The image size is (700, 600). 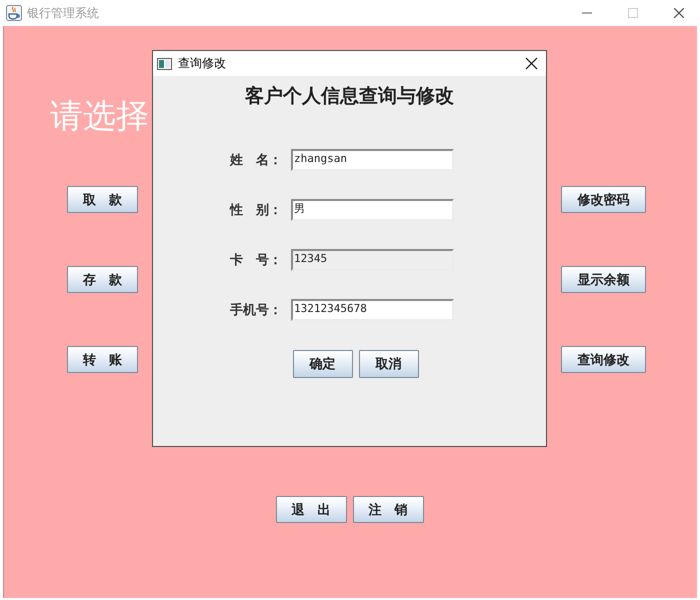 I want to click on field-label: 手机号：, so click(x=256, y=310).